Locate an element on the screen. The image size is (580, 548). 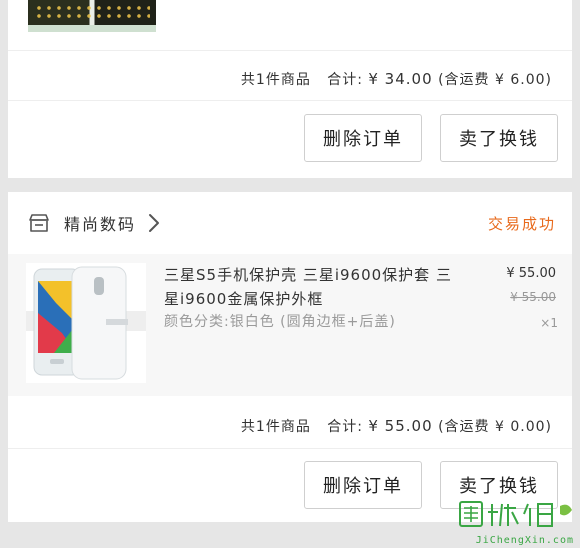
product-thumbnail is located at coordinates (92, 16).